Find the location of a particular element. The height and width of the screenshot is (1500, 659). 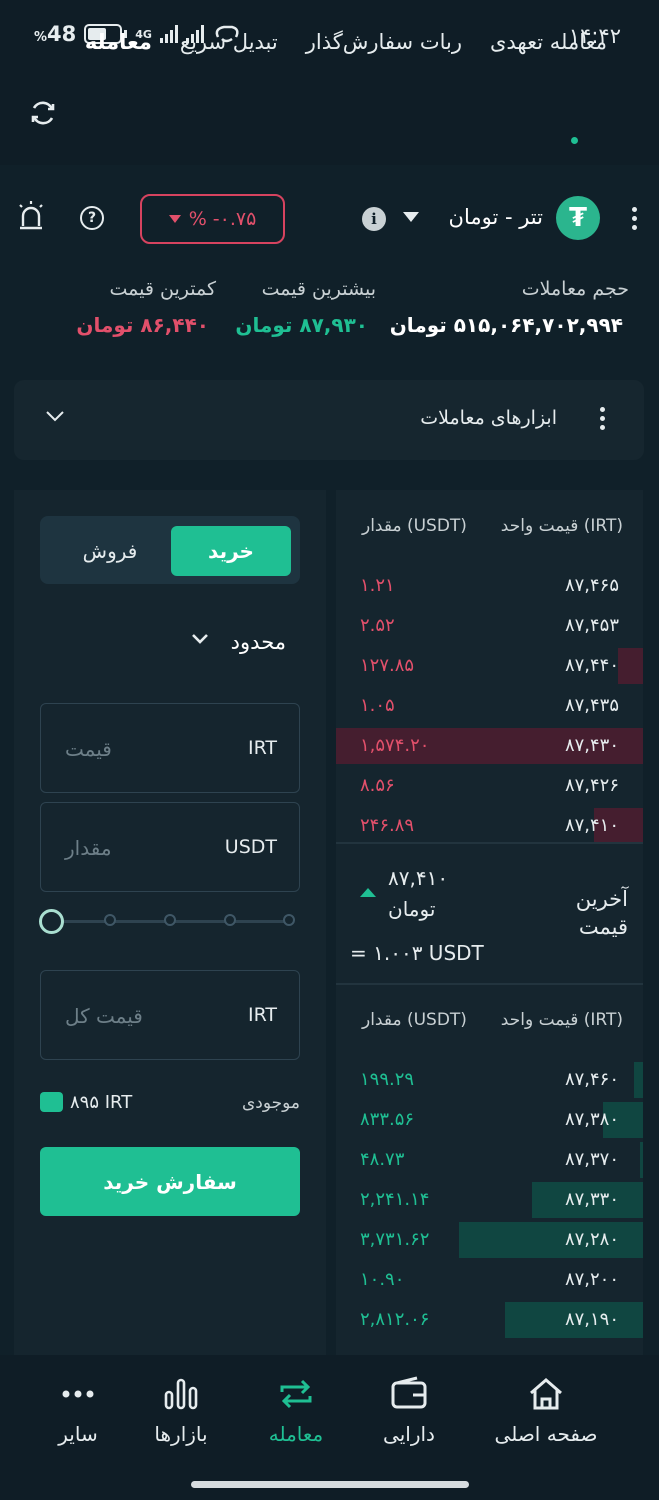

nav-markets: بازارها is located at coordinates (181, 1409).